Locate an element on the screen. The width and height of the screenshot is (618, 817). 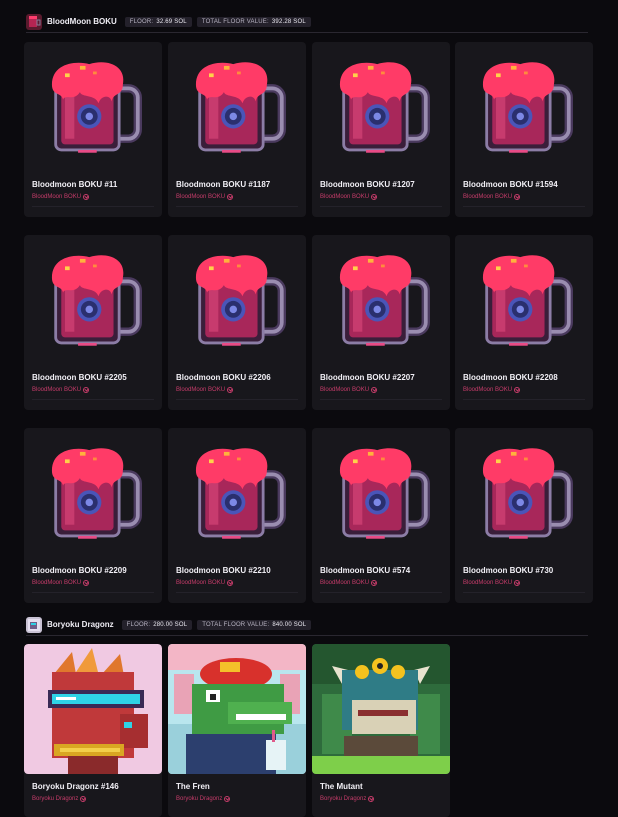
total-floor-value-badge: TOTAL FLOOR VALUE: 840.00 SOL is located at coordinates (254, 624).